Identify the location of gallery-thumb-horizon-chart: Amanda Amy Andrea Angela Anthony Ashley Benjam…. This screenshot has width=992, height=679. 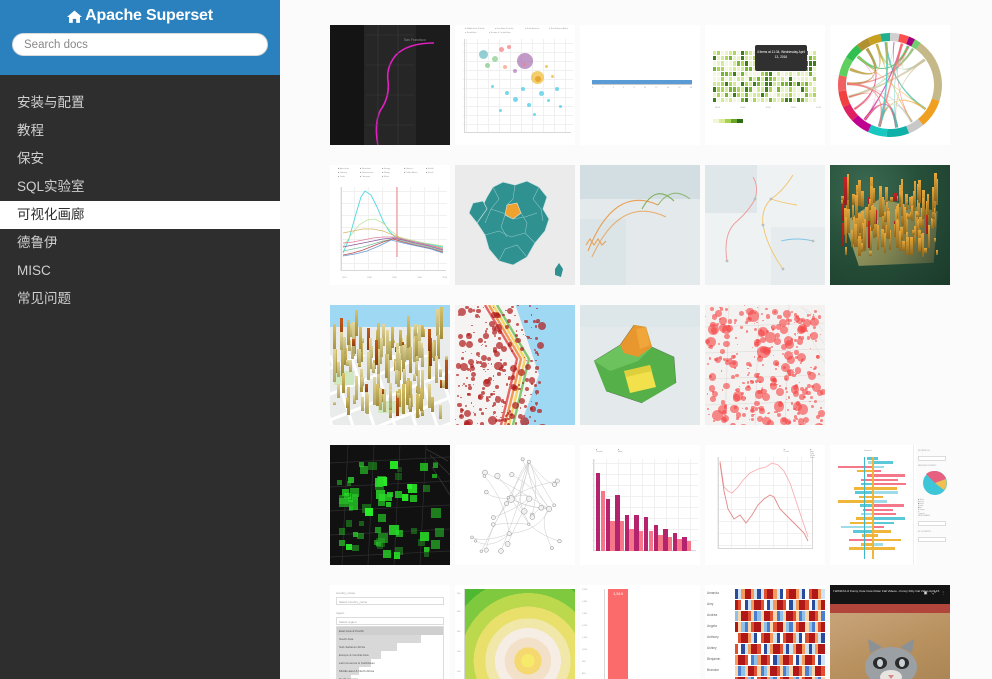
(765, 632).